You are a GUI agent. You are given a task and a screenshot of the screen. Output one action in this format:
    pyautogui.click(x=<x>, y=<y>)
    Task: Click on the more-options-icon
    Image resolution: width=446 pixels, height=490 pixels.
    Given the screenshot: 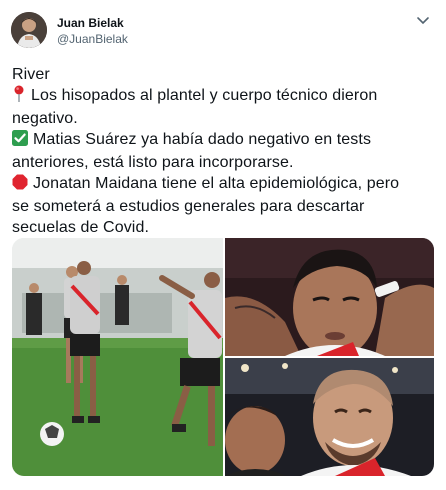 What is the action you would take?
    pyautogui.click(x=423, y=21)
    